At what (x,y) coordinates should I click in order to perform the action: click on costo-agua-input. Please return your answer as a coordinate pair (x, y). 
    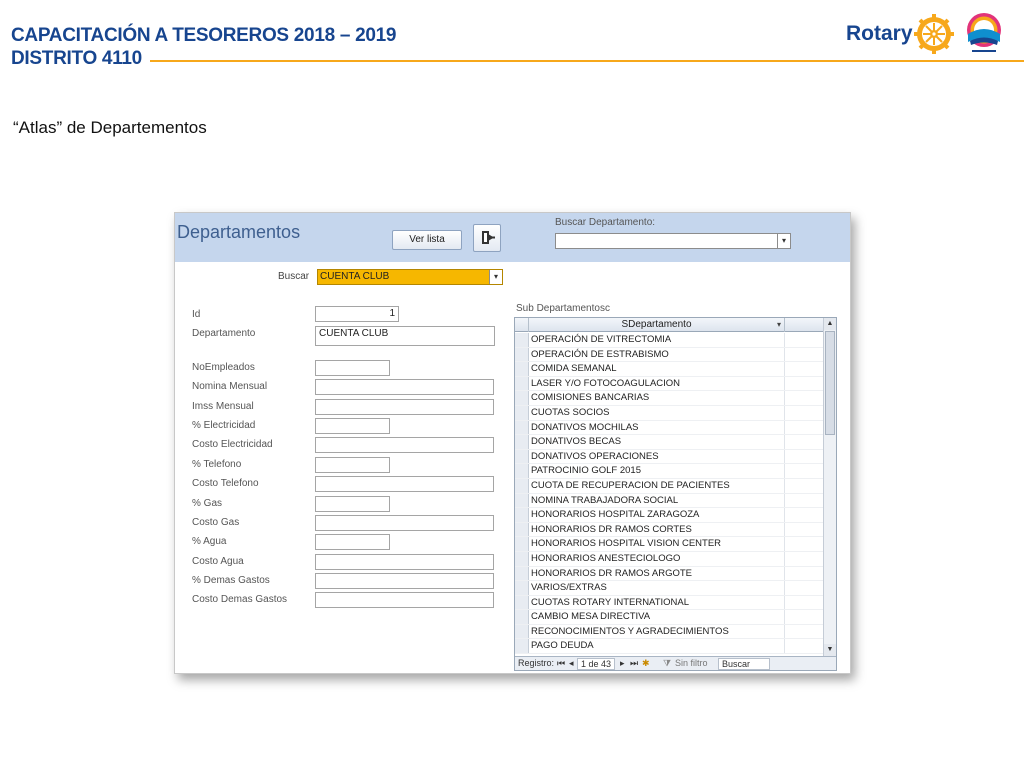
    Looking at the image, I should click on (404, 562).